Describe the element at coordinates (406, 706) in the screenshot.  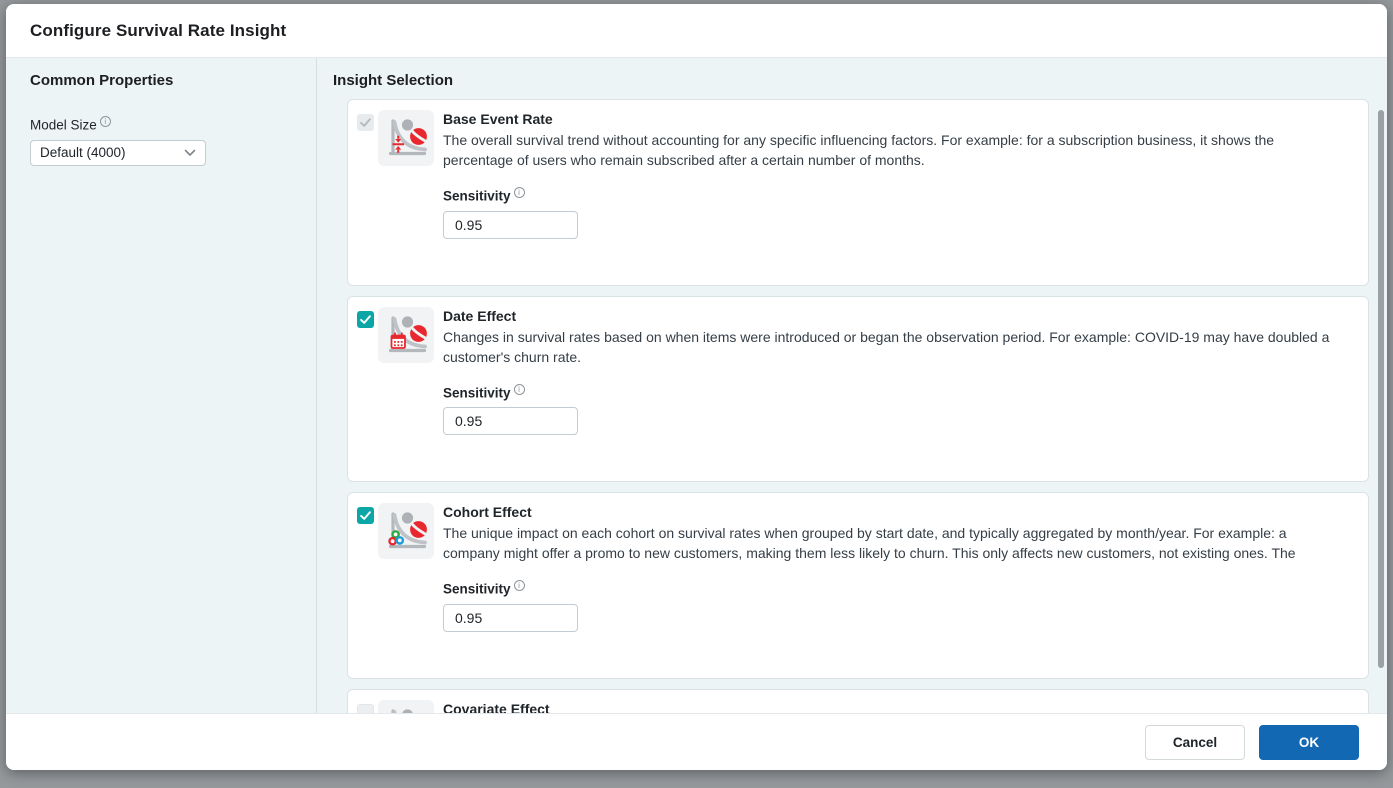
I see `covariate-effect-icon` at that location.